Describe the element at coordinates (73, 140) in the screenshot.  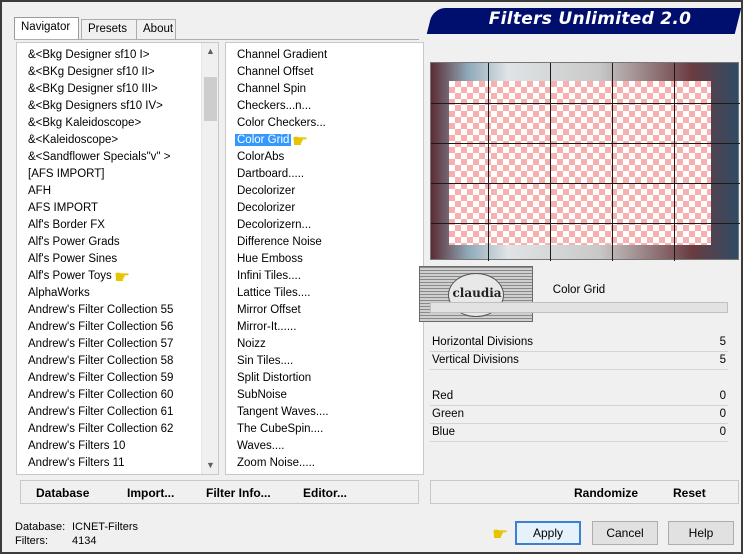
I see `list-item-label: &<Kaleidoscope>` at that location.